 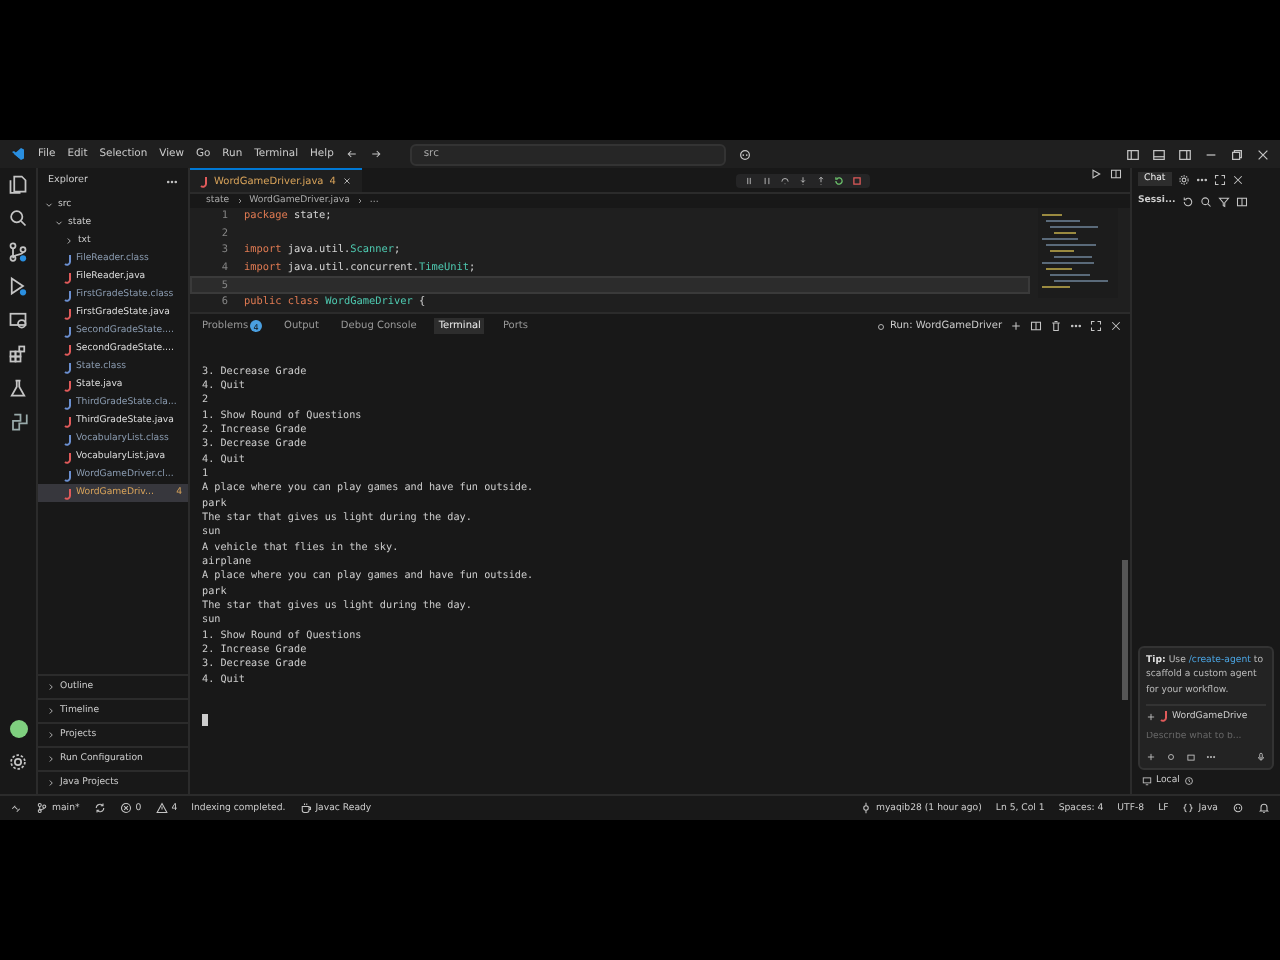 What do you see at coordinates (839, 180) in the screenshot?
I see `restart-icon` at bounding box center [839, 180].